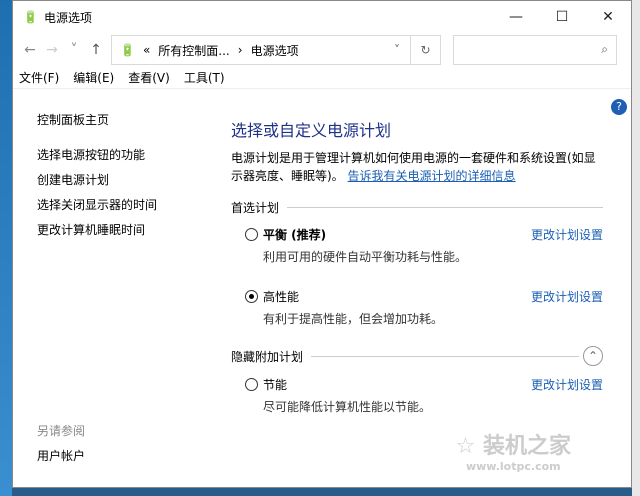 The height and width of the screenshot is (496, 640). Describe the element at coordinates (255, 208) in the screenshot. I see `preferred-plans-label: 首选计划` at that location.